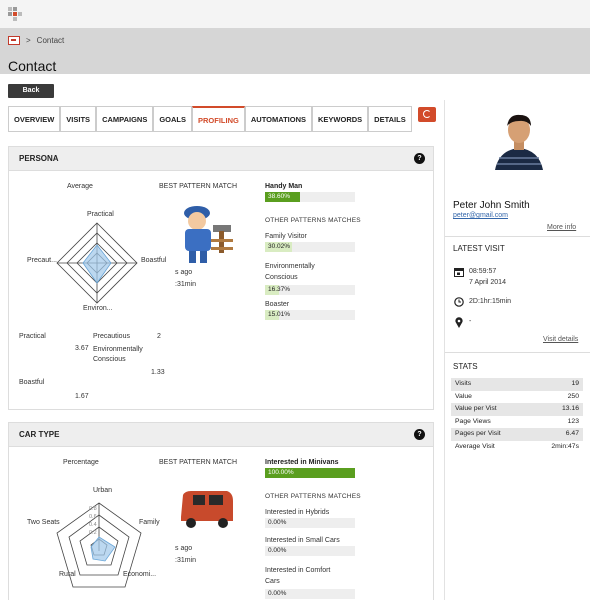  Describe the element at coordinates (286, 236) in the screenshot. I see `pattern-name: Family Visitor` at that location.